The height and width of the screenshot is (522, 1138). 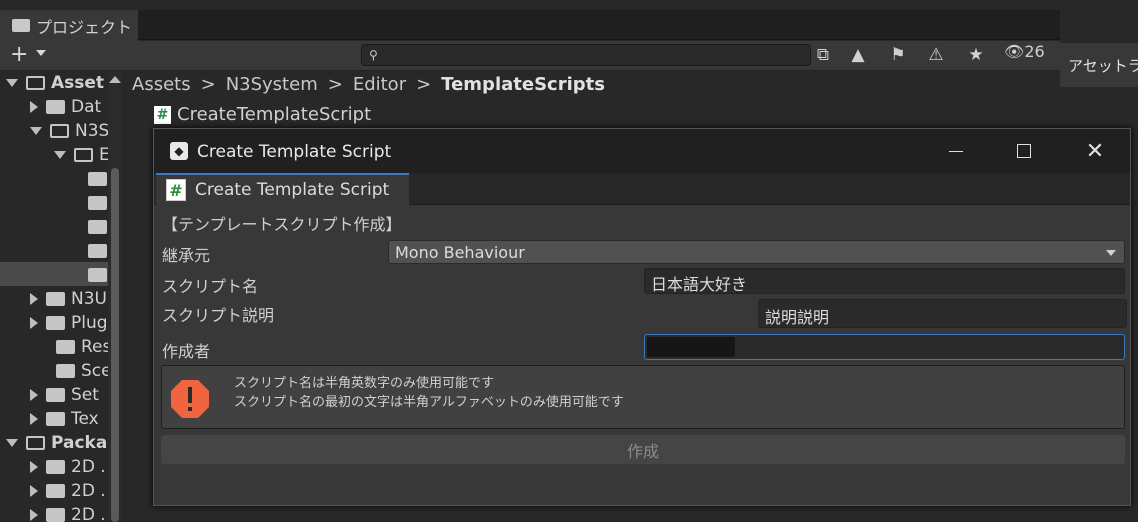 I want to click on maximize-button, so click(x=1024, y=151).